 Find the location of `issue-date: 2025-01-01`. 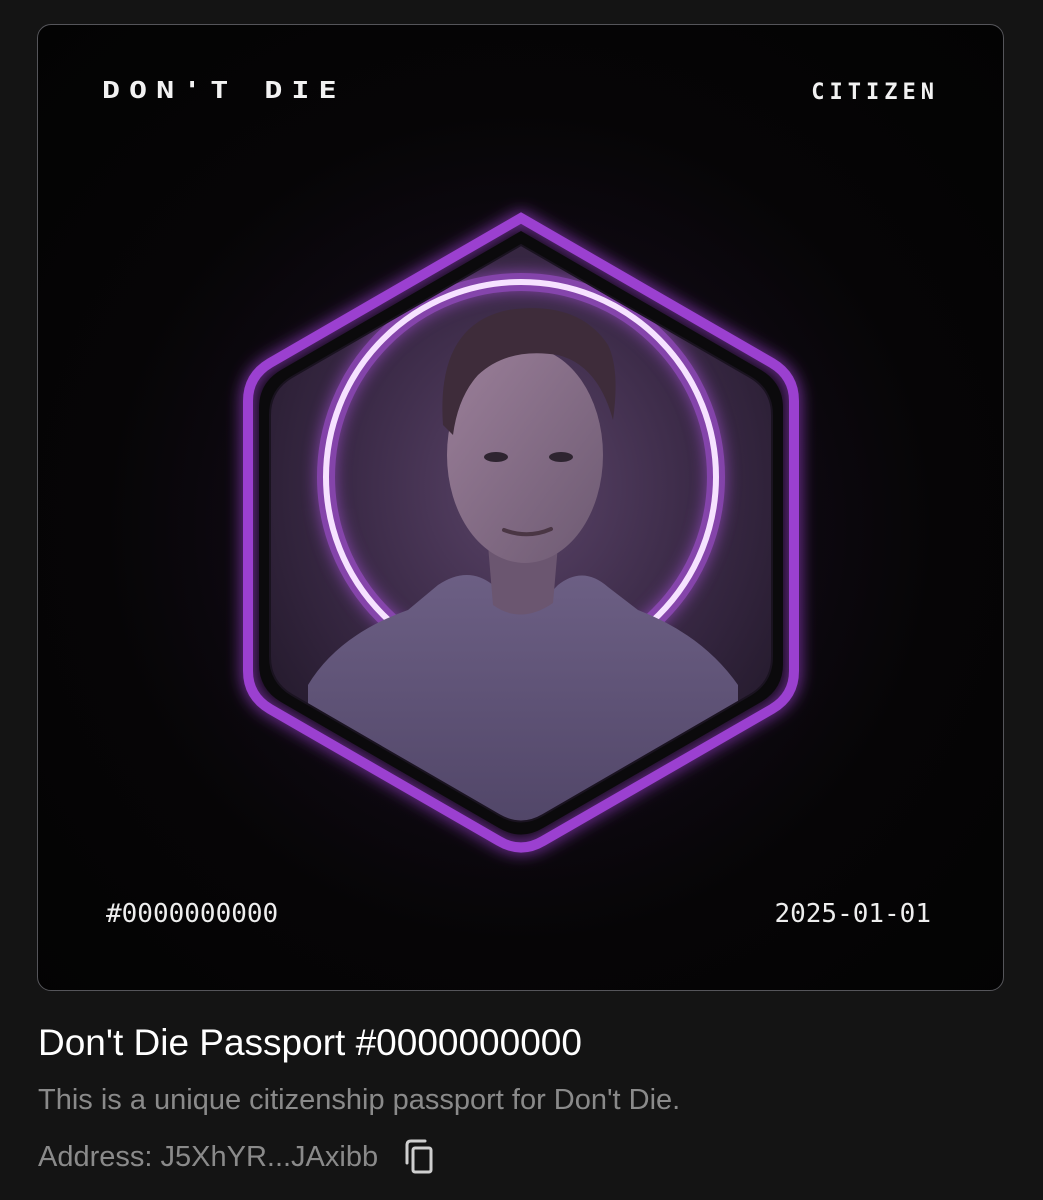

issue-date: 2025-01-01 is located at coordinates (852, 914).